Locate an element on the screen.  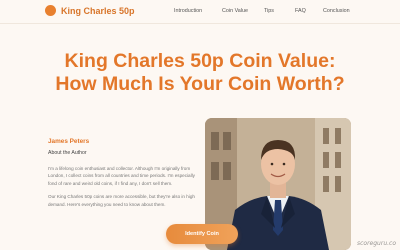
brand-name: King Charles 50p is located at coordinates (98, 10).